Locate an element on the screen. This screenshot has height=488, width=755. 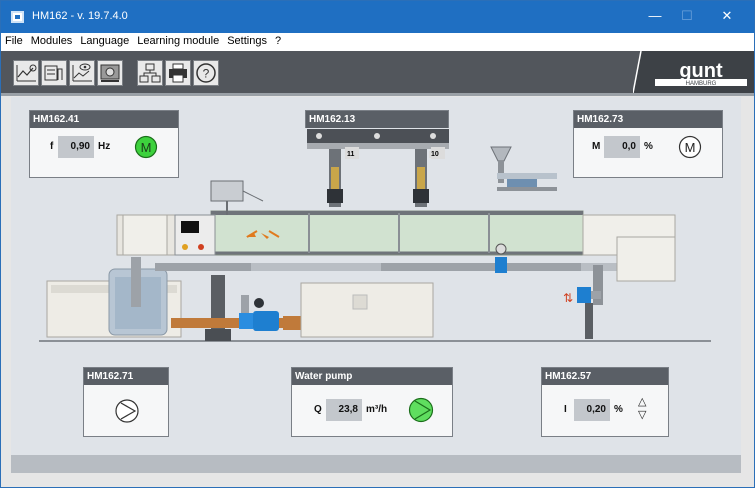
camera-button is located at coordinates (110, 73).